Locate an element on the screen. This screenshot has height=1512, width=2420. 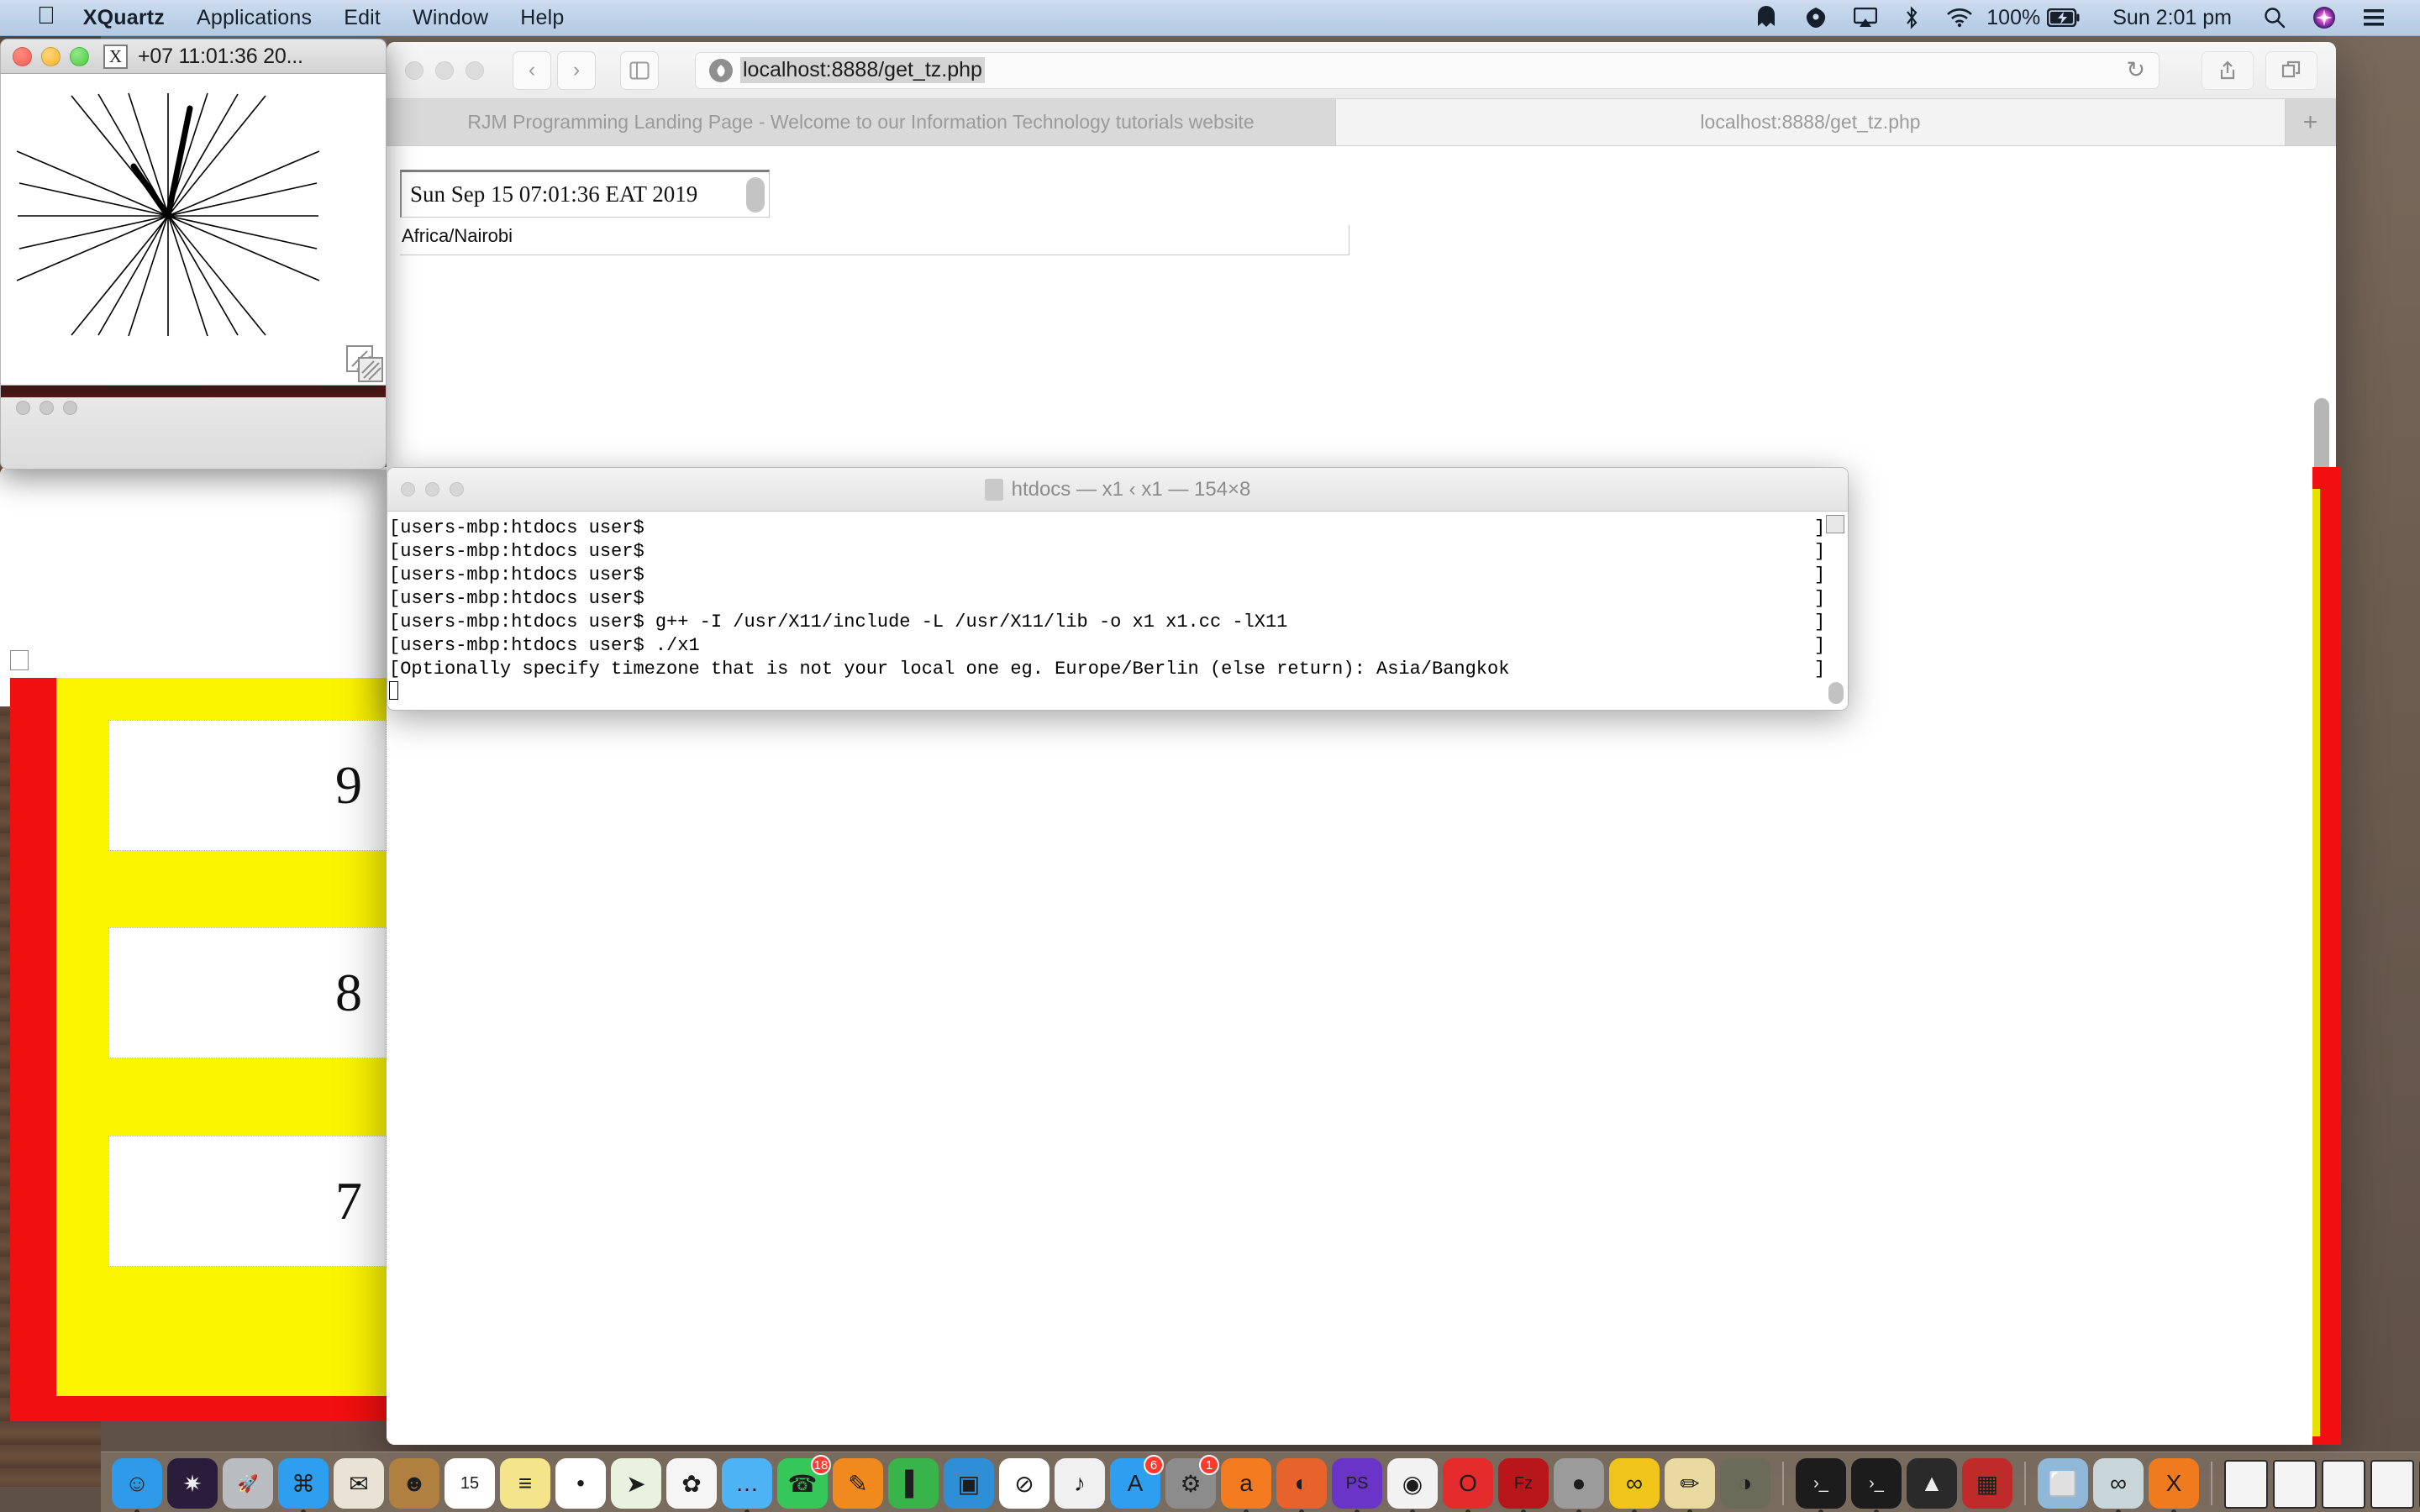
safari-minimize-button is located at coordinates (445, 70).